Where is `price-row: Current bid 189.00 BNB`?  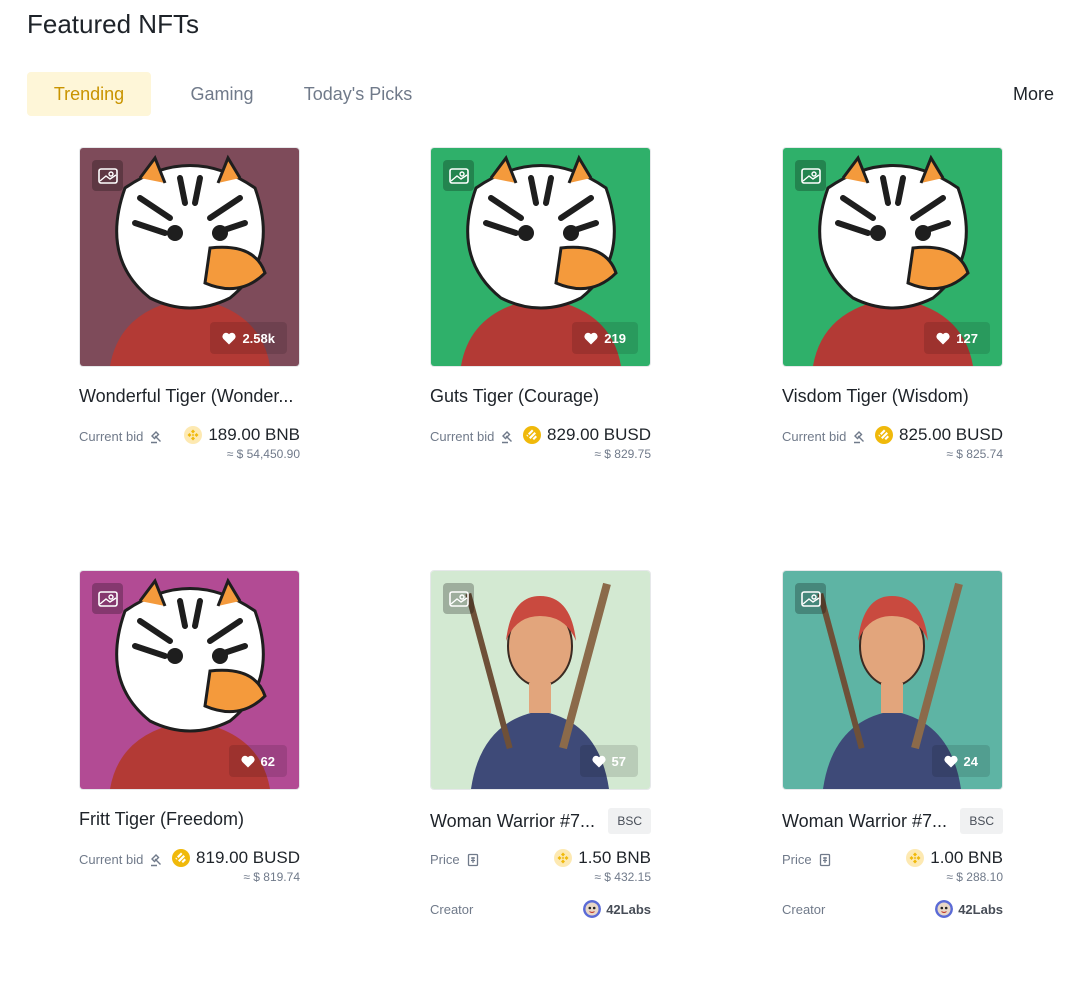
price-row: Current bid 189.00 BNB is located at coordinates (189, 436).